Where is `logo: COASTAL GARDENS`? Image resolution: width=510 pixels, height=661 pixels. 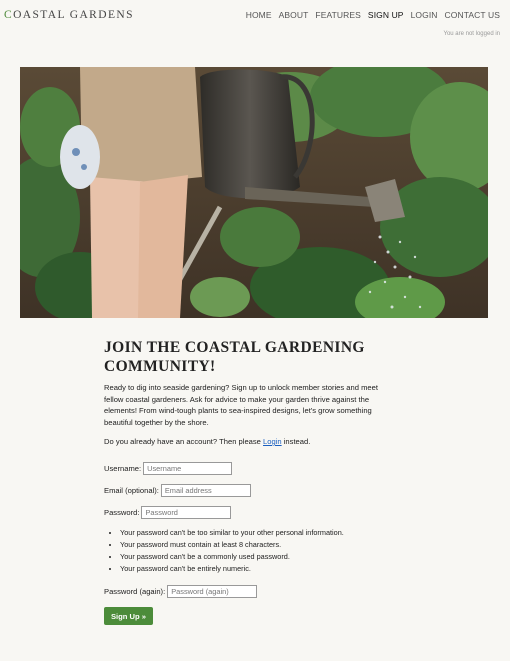 logo: COASTAL GARDENS is located at coordinates (69, 15).